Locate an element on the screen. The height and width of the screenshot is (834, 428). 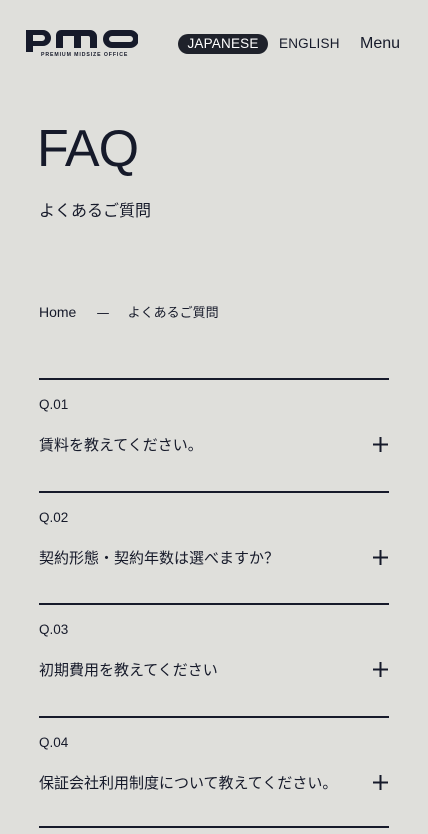
faq-question: 初期費用を教えてください is located at coordinates (128, 670).